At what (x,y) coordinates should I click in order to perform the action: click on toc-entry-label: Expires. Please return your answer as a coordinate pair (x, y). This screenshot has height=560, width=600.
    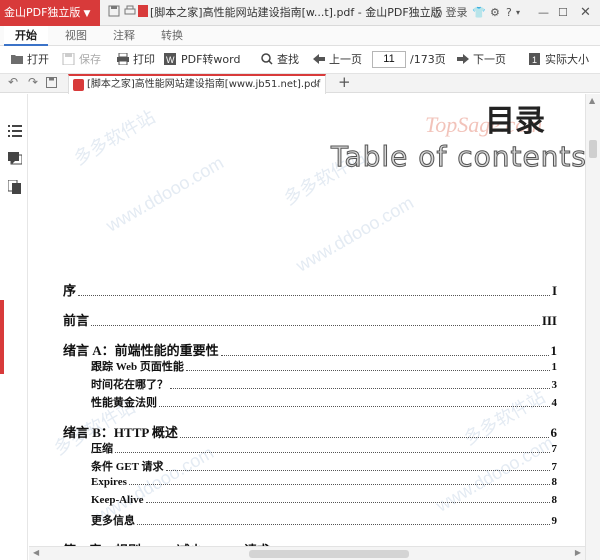
    Looking at the image, I should click on (109, 482).